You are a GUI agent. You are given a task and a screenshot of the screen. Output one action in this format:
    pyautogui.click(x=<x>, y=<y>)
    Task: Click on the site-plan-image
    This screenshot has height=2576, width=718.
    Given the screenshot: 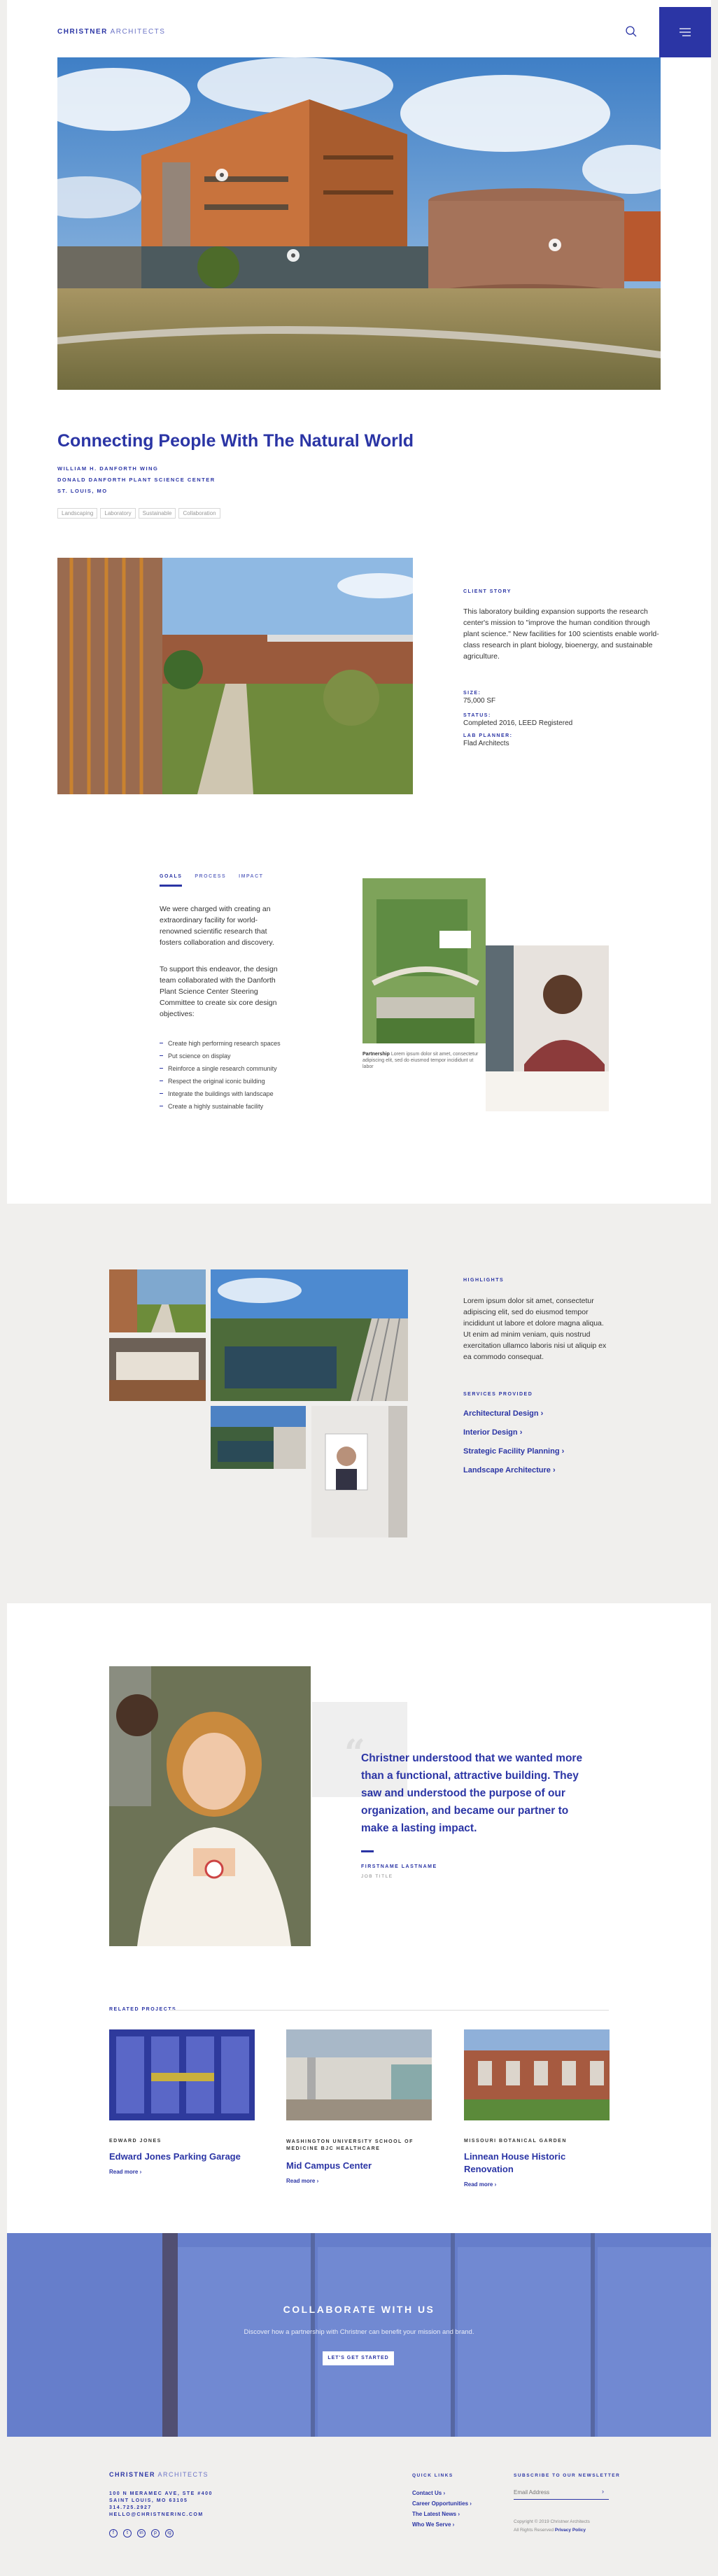 What is the action you would take?
    pyautogui.click(x=424, y=960)
    